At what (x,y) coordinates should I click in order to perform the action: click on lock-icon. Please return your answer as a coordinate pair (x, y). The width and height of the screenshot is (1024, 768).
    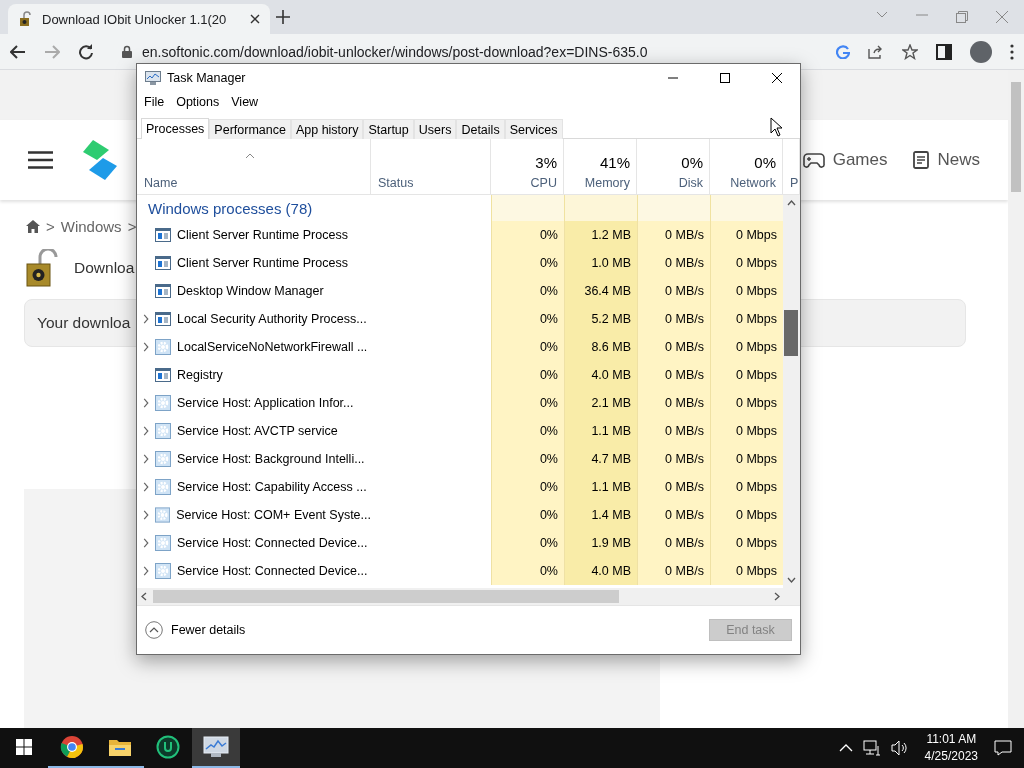
    Looking at the image, I should click on (127, 51).